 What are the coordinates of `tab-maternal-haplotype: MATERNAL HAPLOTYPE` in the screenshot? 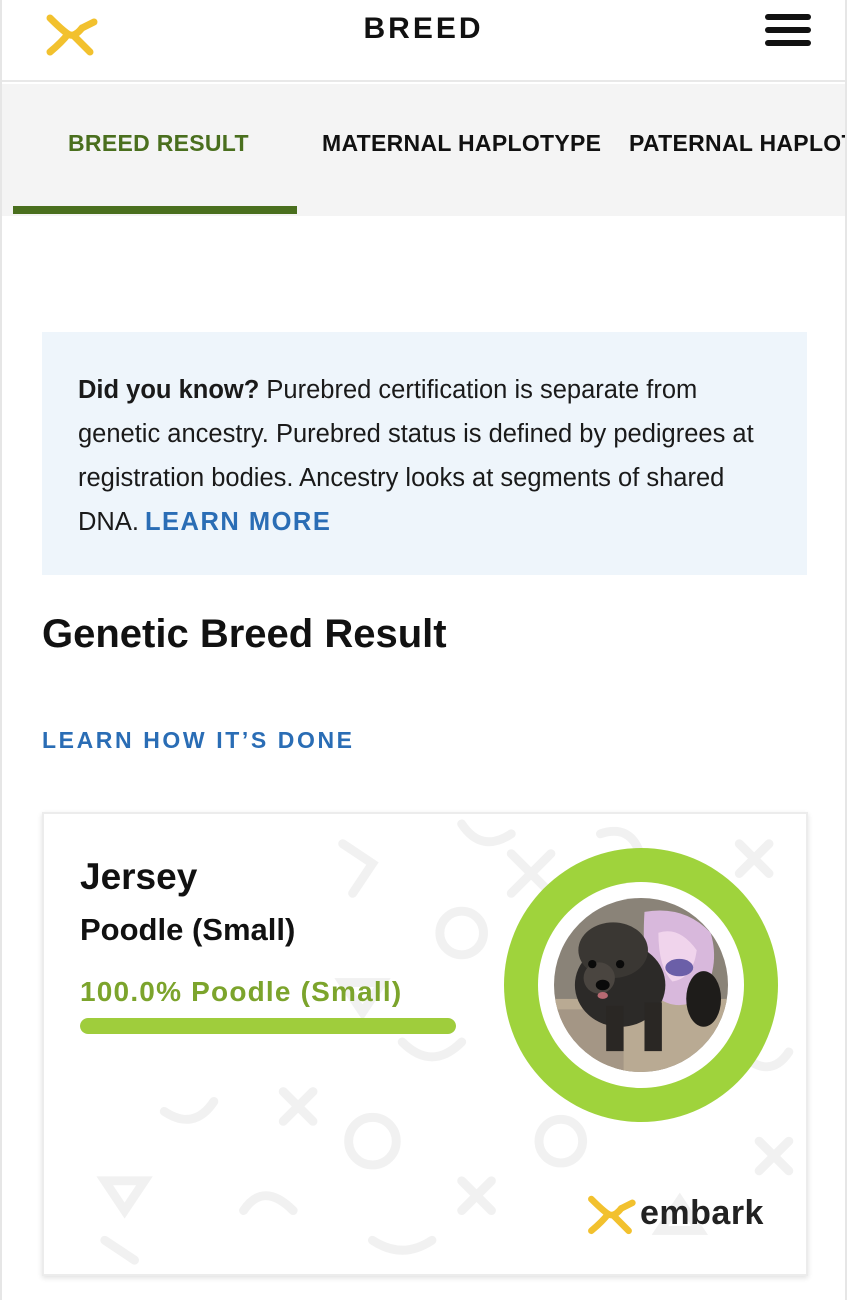 It's located at (461, 143).